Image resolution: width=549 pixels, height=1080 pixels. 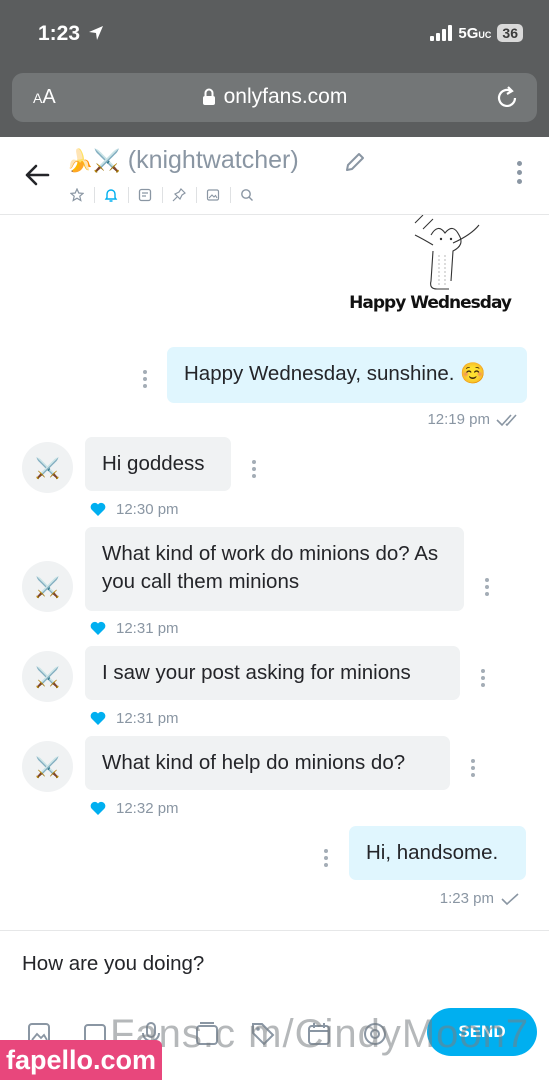 I want to click on star-icon, so click(x=77, y=195).